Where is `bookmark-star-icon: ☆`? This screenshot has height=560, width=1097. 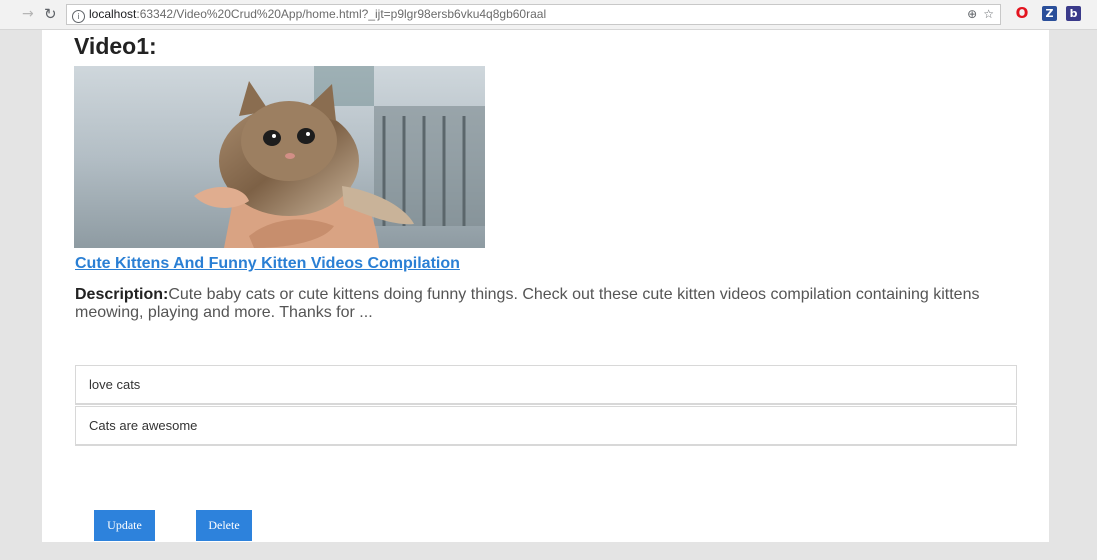
bookmark-star-icon: ☆ is located at coordinates (988, 14).